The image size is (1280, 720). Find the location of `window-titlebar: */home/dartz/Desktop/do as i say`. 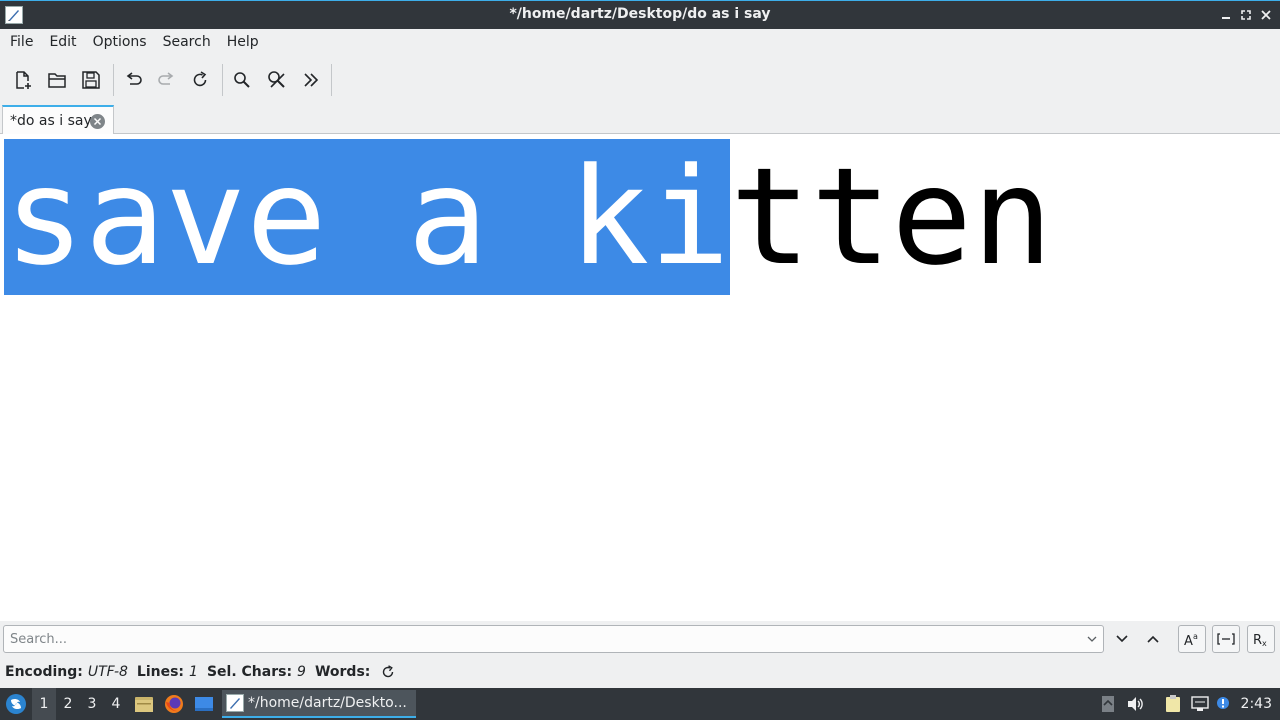

window-titlebar: */home/dartz/Desktop/do as i say is located at coordinates (640, 14).